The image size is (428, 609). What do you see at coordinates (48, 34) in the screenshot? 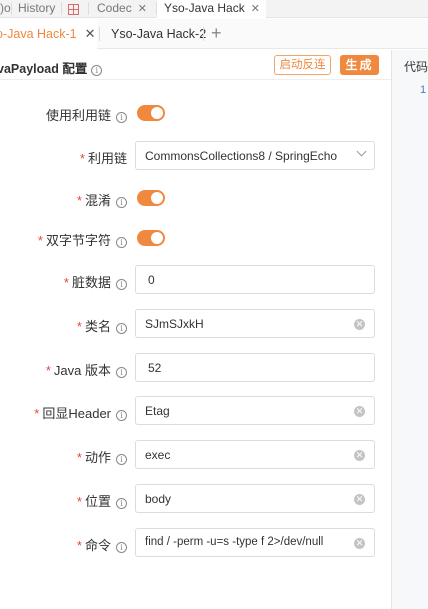
I see `tab-yso-java-hack-1: o-Java Hack-1 ✕` at bounding box center [48, 34].